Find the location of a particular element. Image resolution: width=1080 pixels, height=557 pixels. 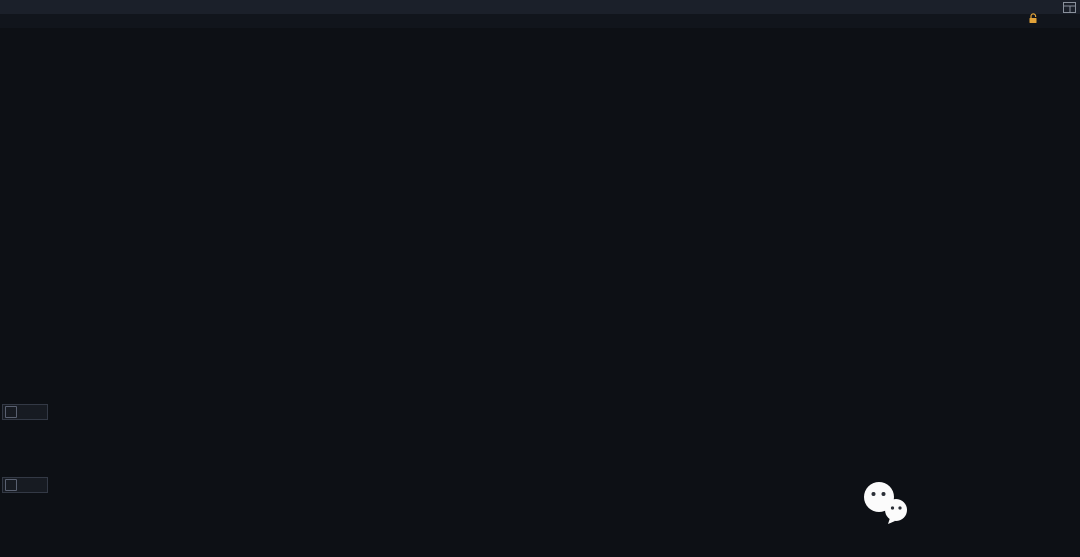

macd-indicator-label is located at coordinates (25, 412).